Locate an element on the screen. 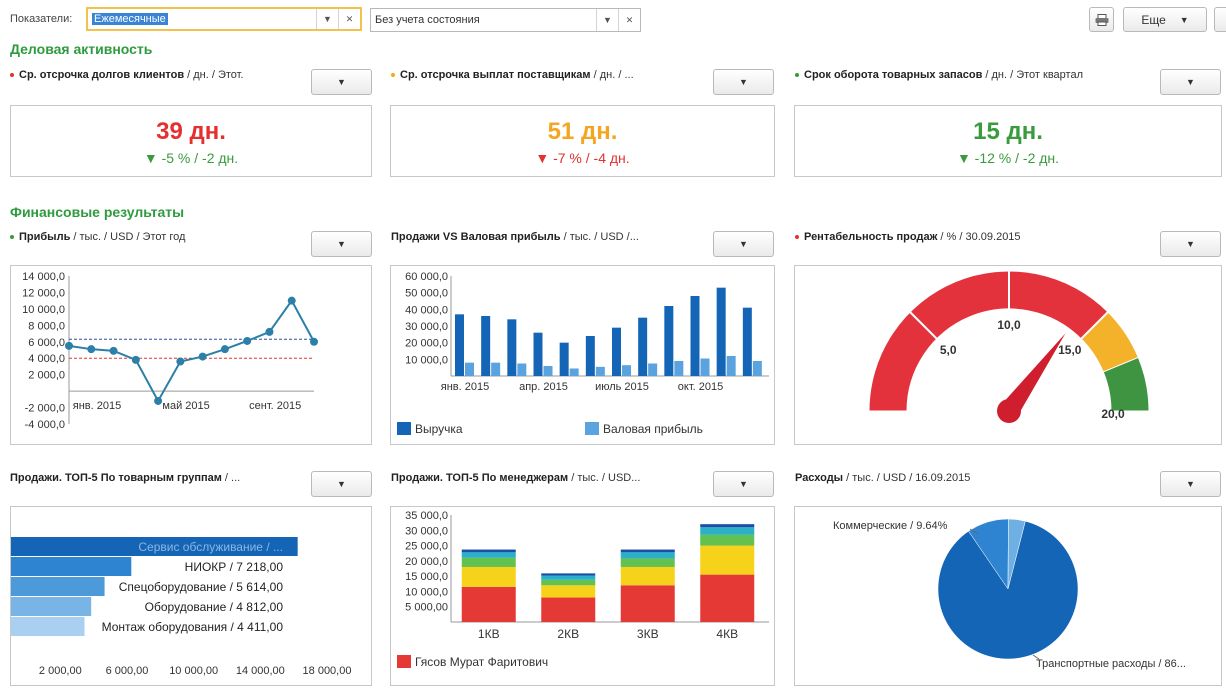 This screenshot has width=1226, height=688. y-tick-label: 2 000,0 is located at coordinates (46, 376).